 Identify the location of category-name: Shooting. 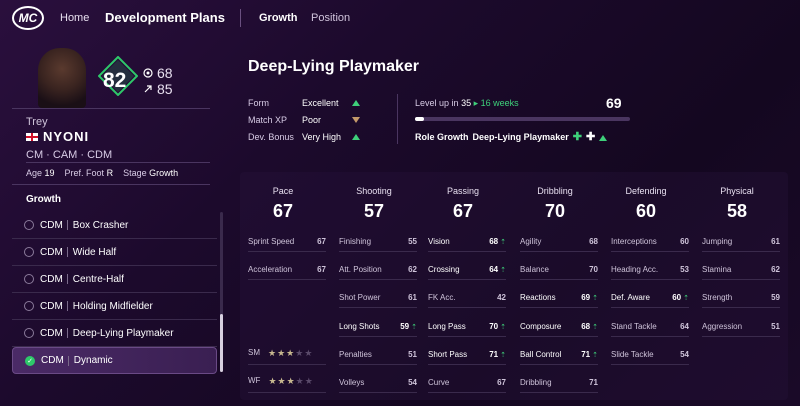
(374, 191).